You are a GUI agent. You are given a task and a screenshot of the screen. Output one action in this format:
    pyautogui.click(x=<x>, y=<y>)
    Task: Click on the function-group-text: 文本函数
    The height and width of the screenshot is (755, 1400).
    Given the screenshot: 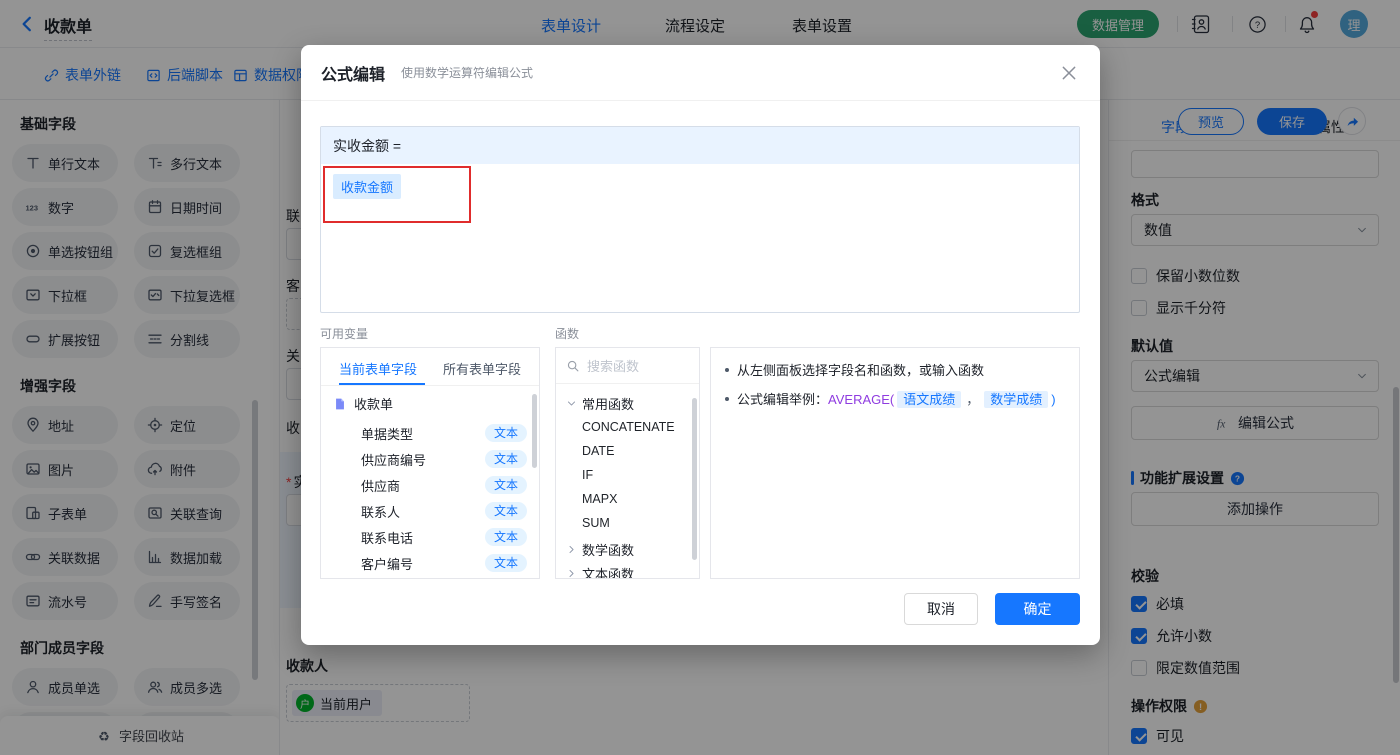 What is the action you would take?
    pyautogui.click(x=600, y=571)
    